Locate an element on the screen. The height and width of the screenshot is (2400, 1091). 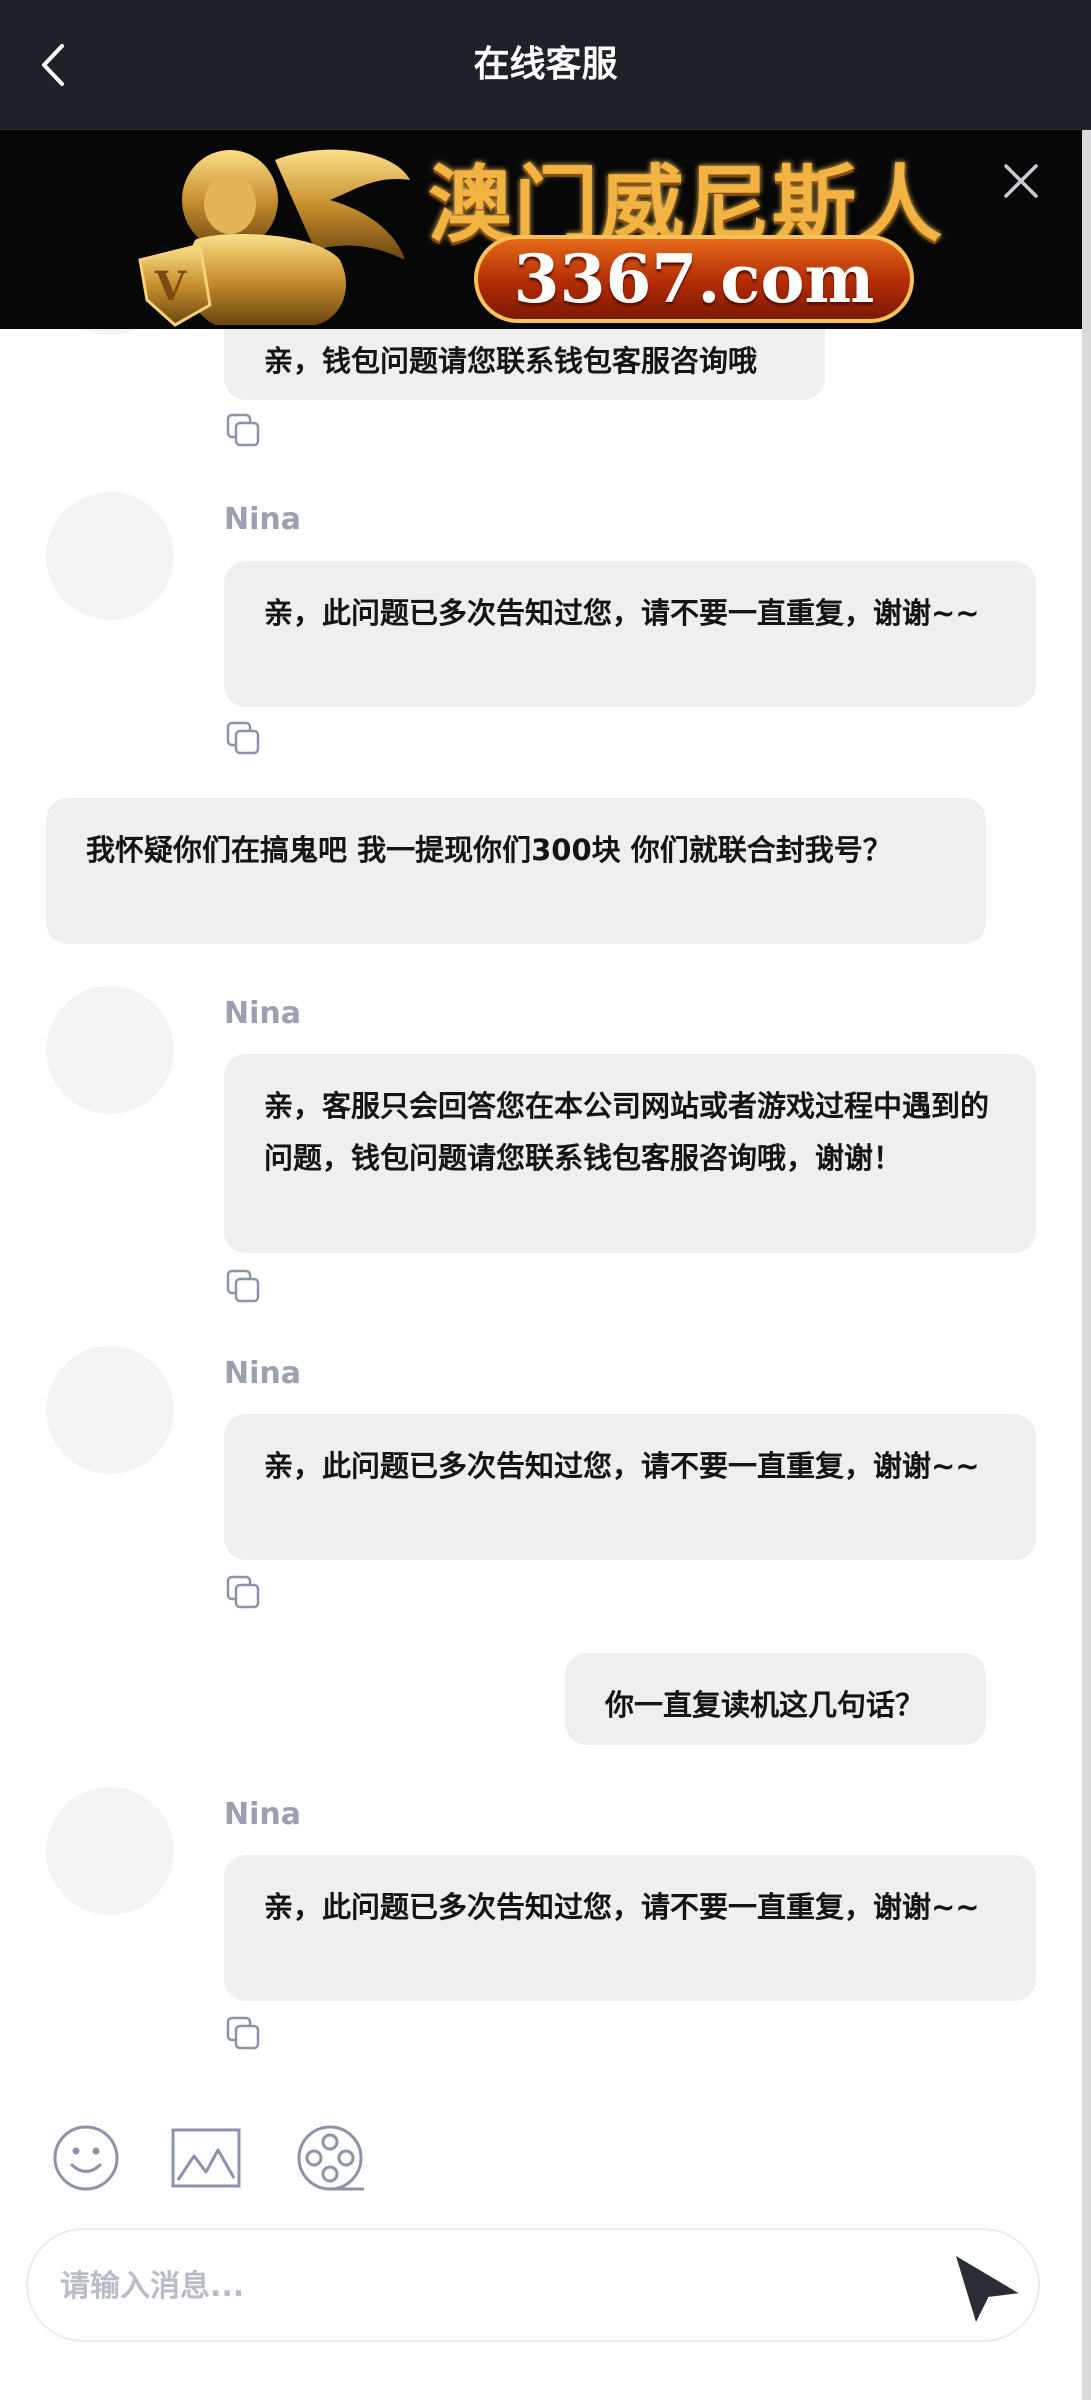
send-icon is located at coordinates (987, 2287).